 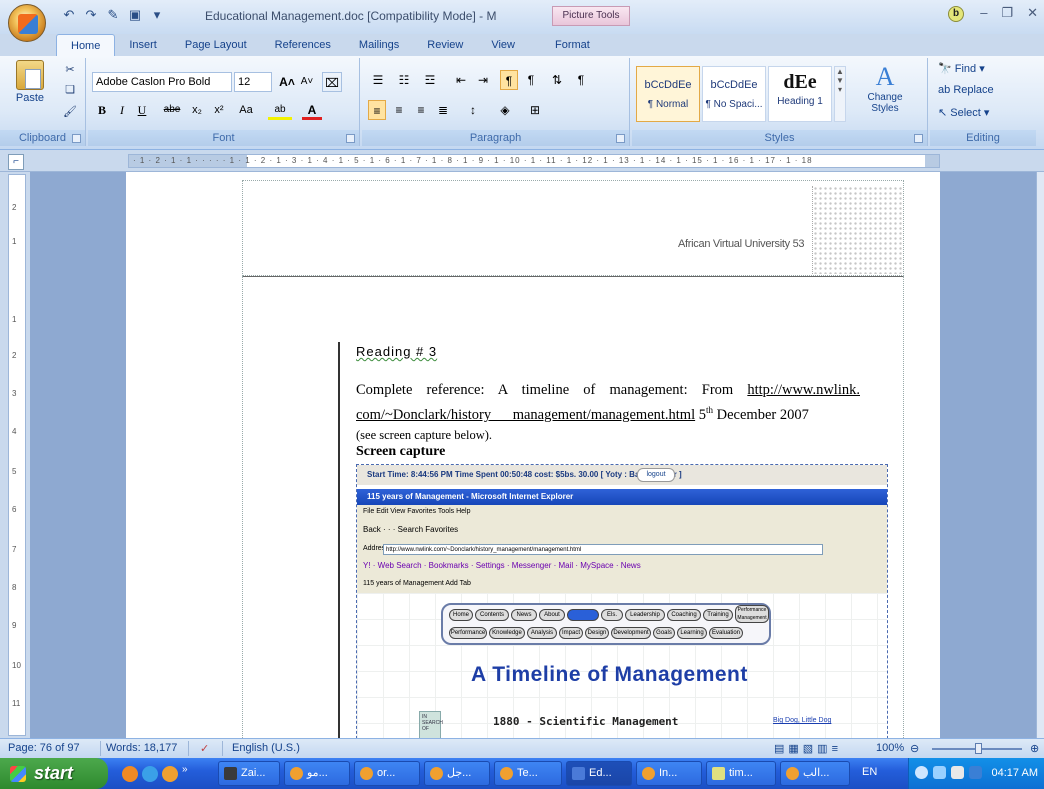 I want to click on find-button: 🔭 Find ▾, so click(x=961, y=68).